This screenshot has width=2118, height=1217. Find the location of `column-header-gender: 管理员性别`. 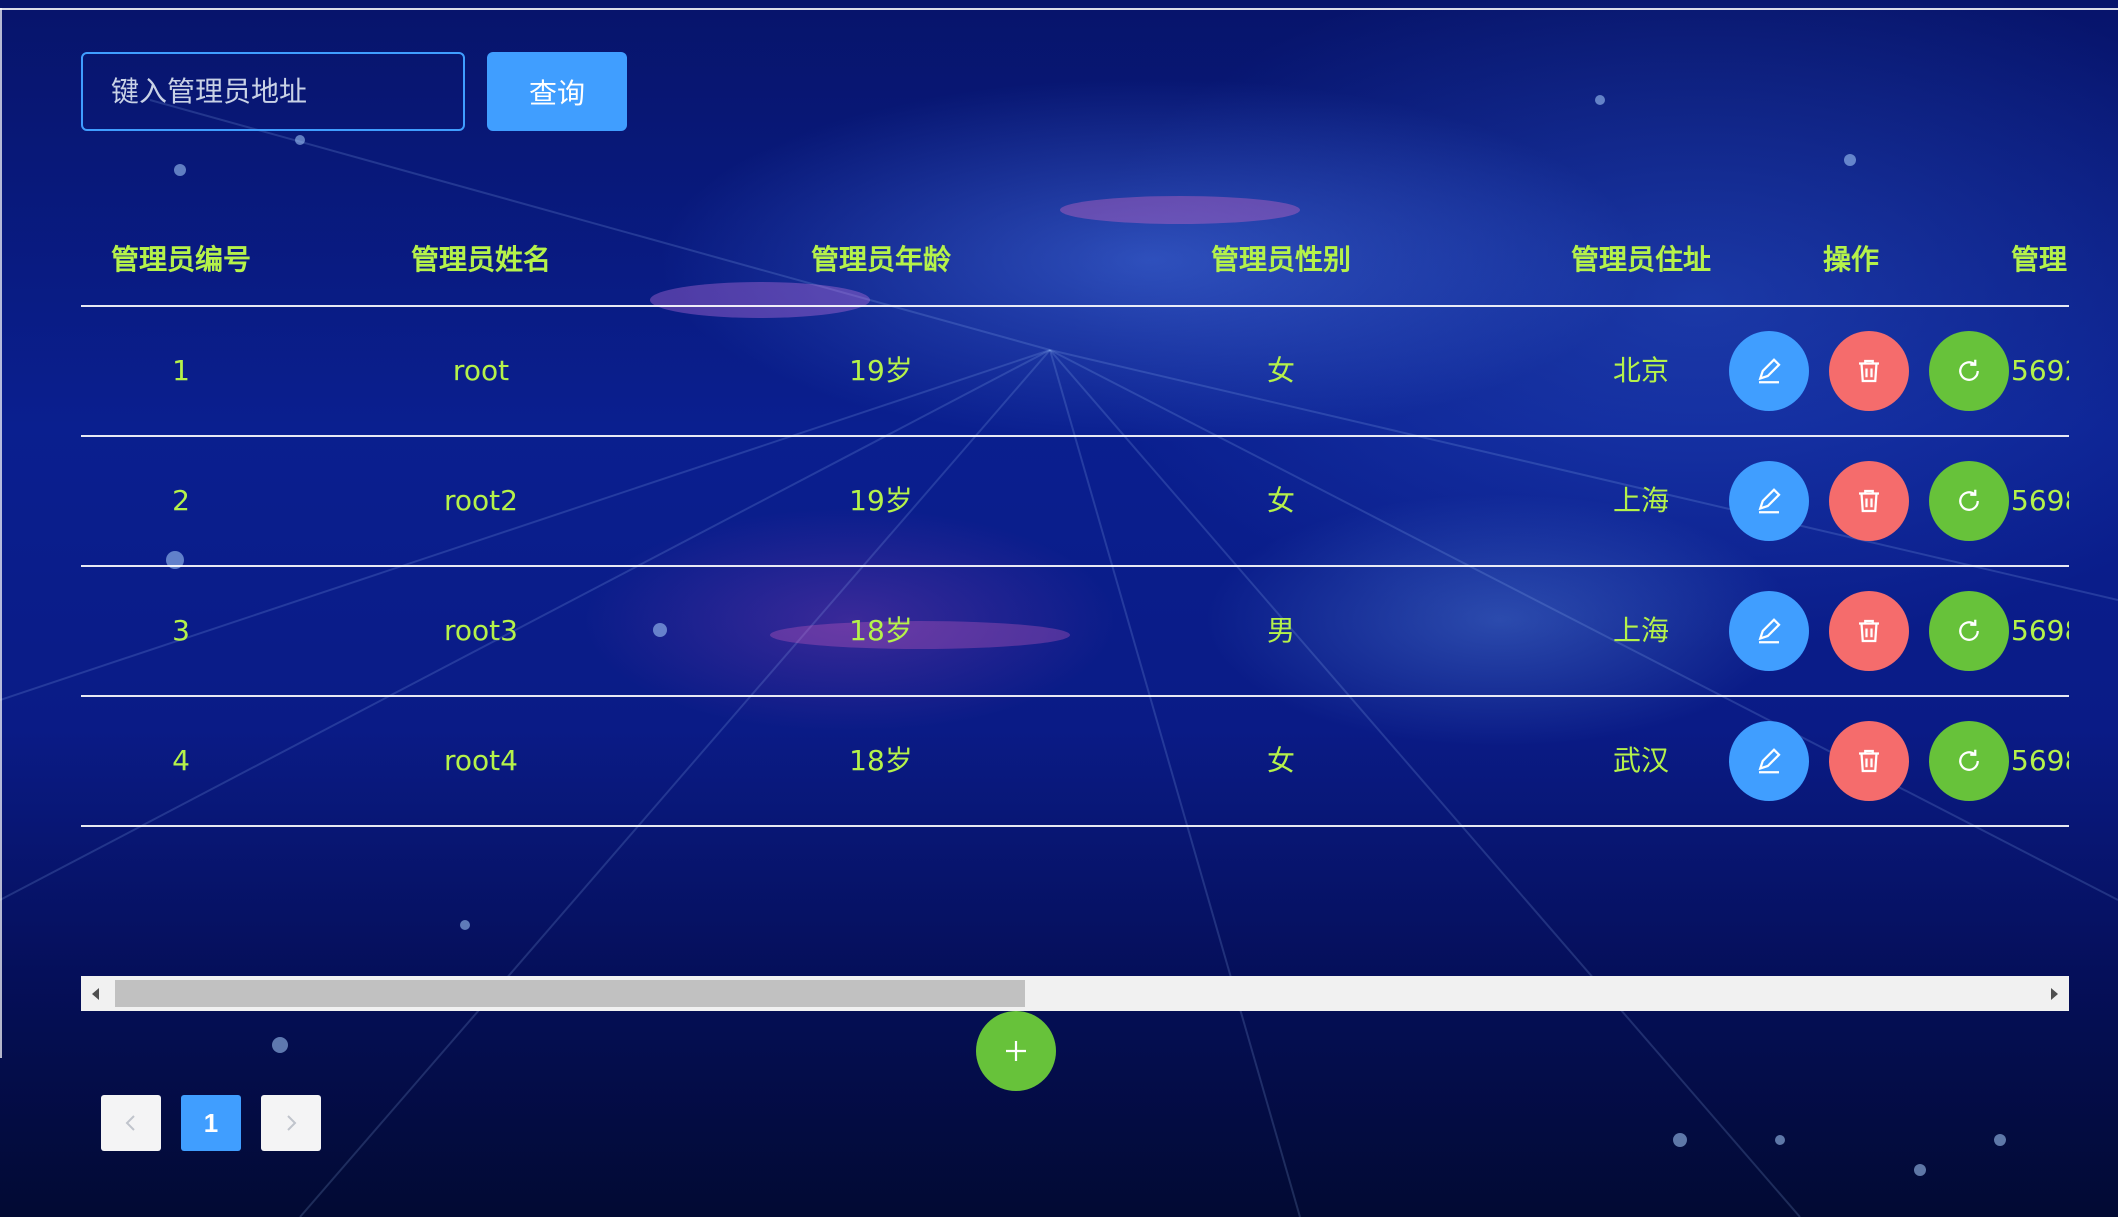

column-header-gender: 管理员性别 is located at coordinates (1281, 262).